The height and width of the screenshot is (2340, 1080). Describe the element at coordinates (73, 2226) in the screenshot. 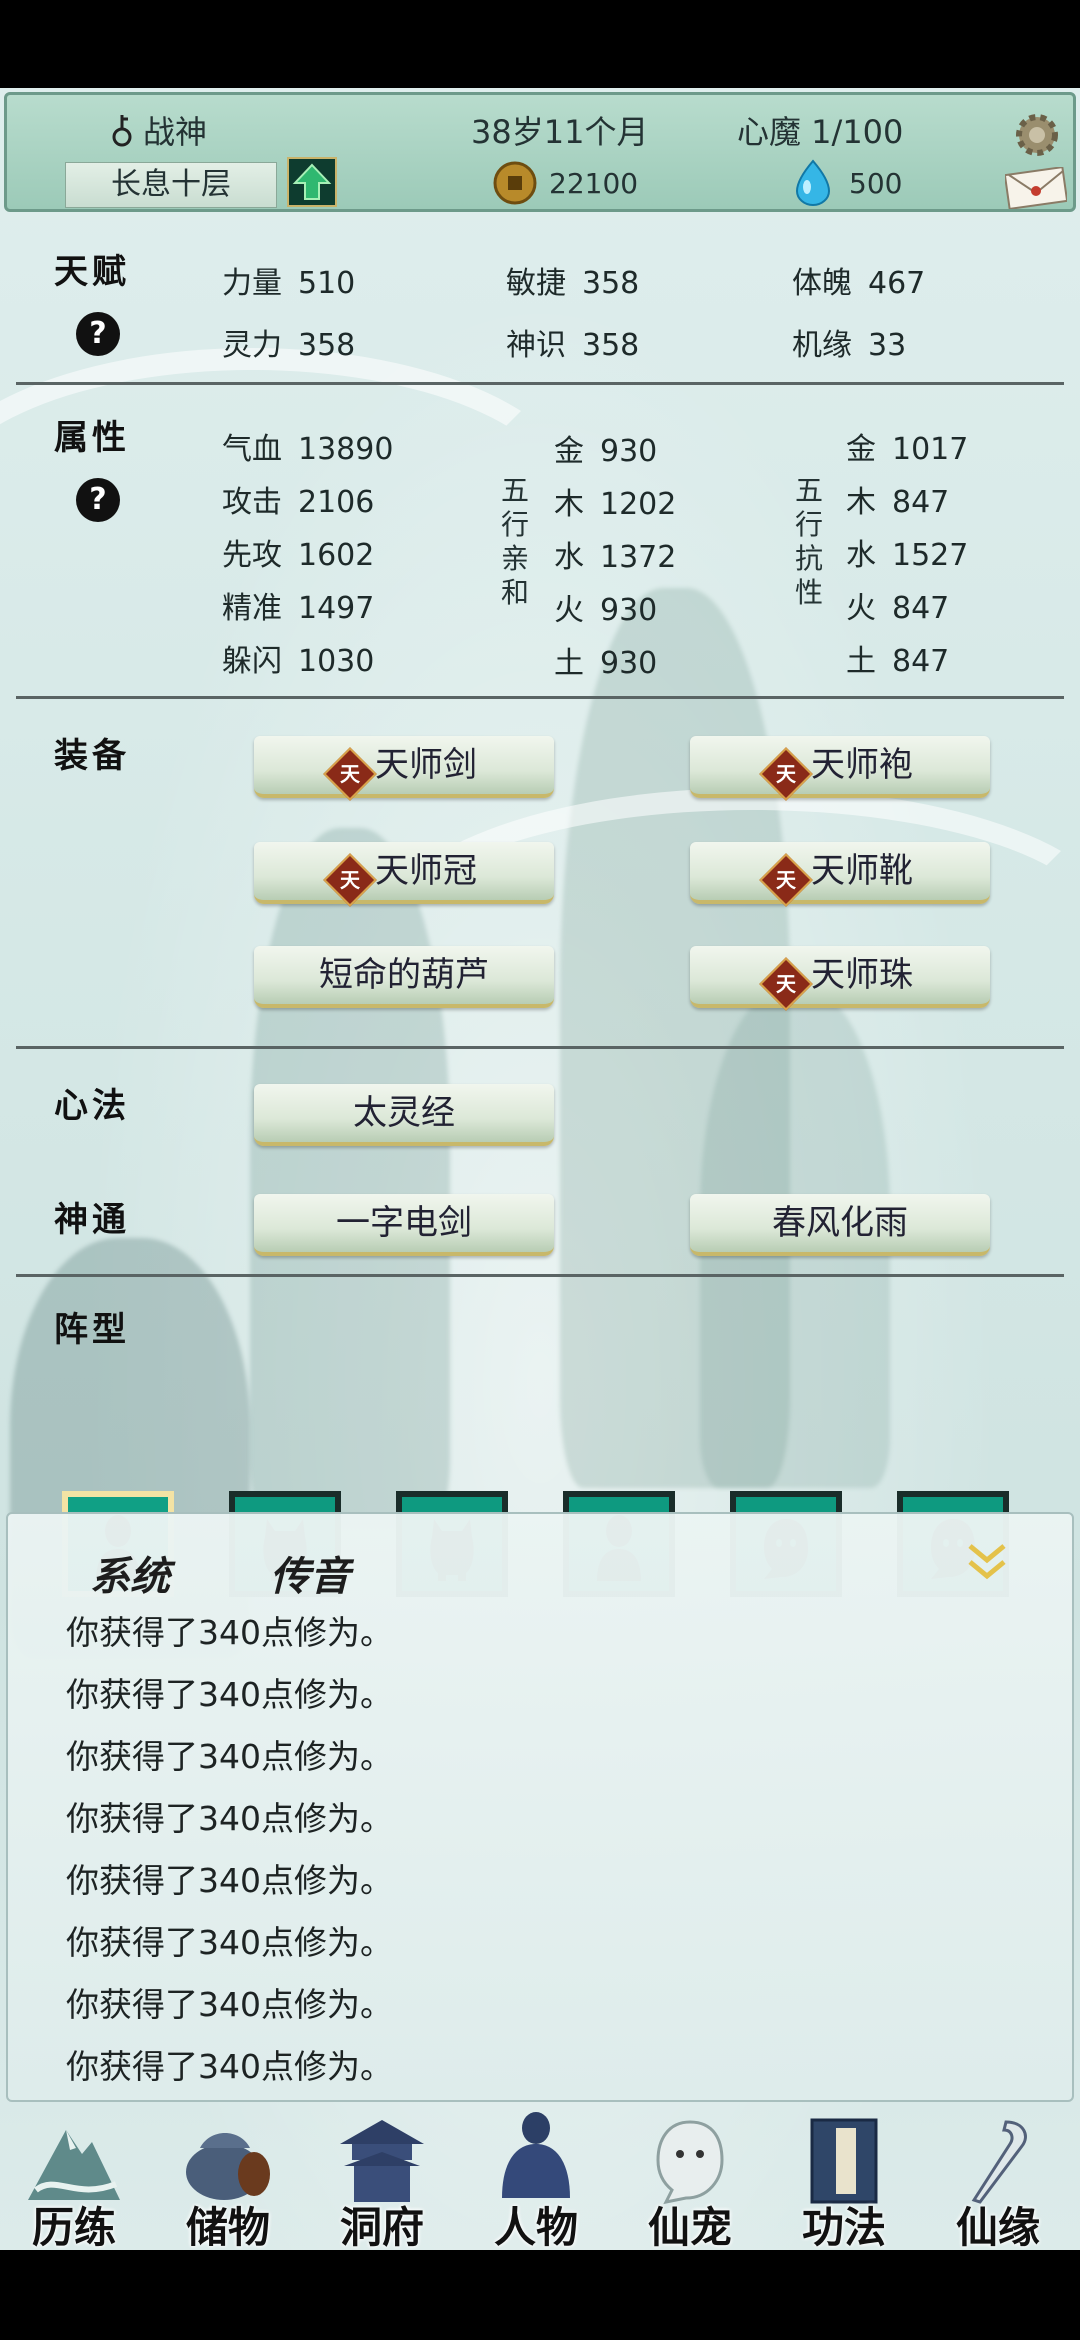

I see `nav-label: 历练` at that location.